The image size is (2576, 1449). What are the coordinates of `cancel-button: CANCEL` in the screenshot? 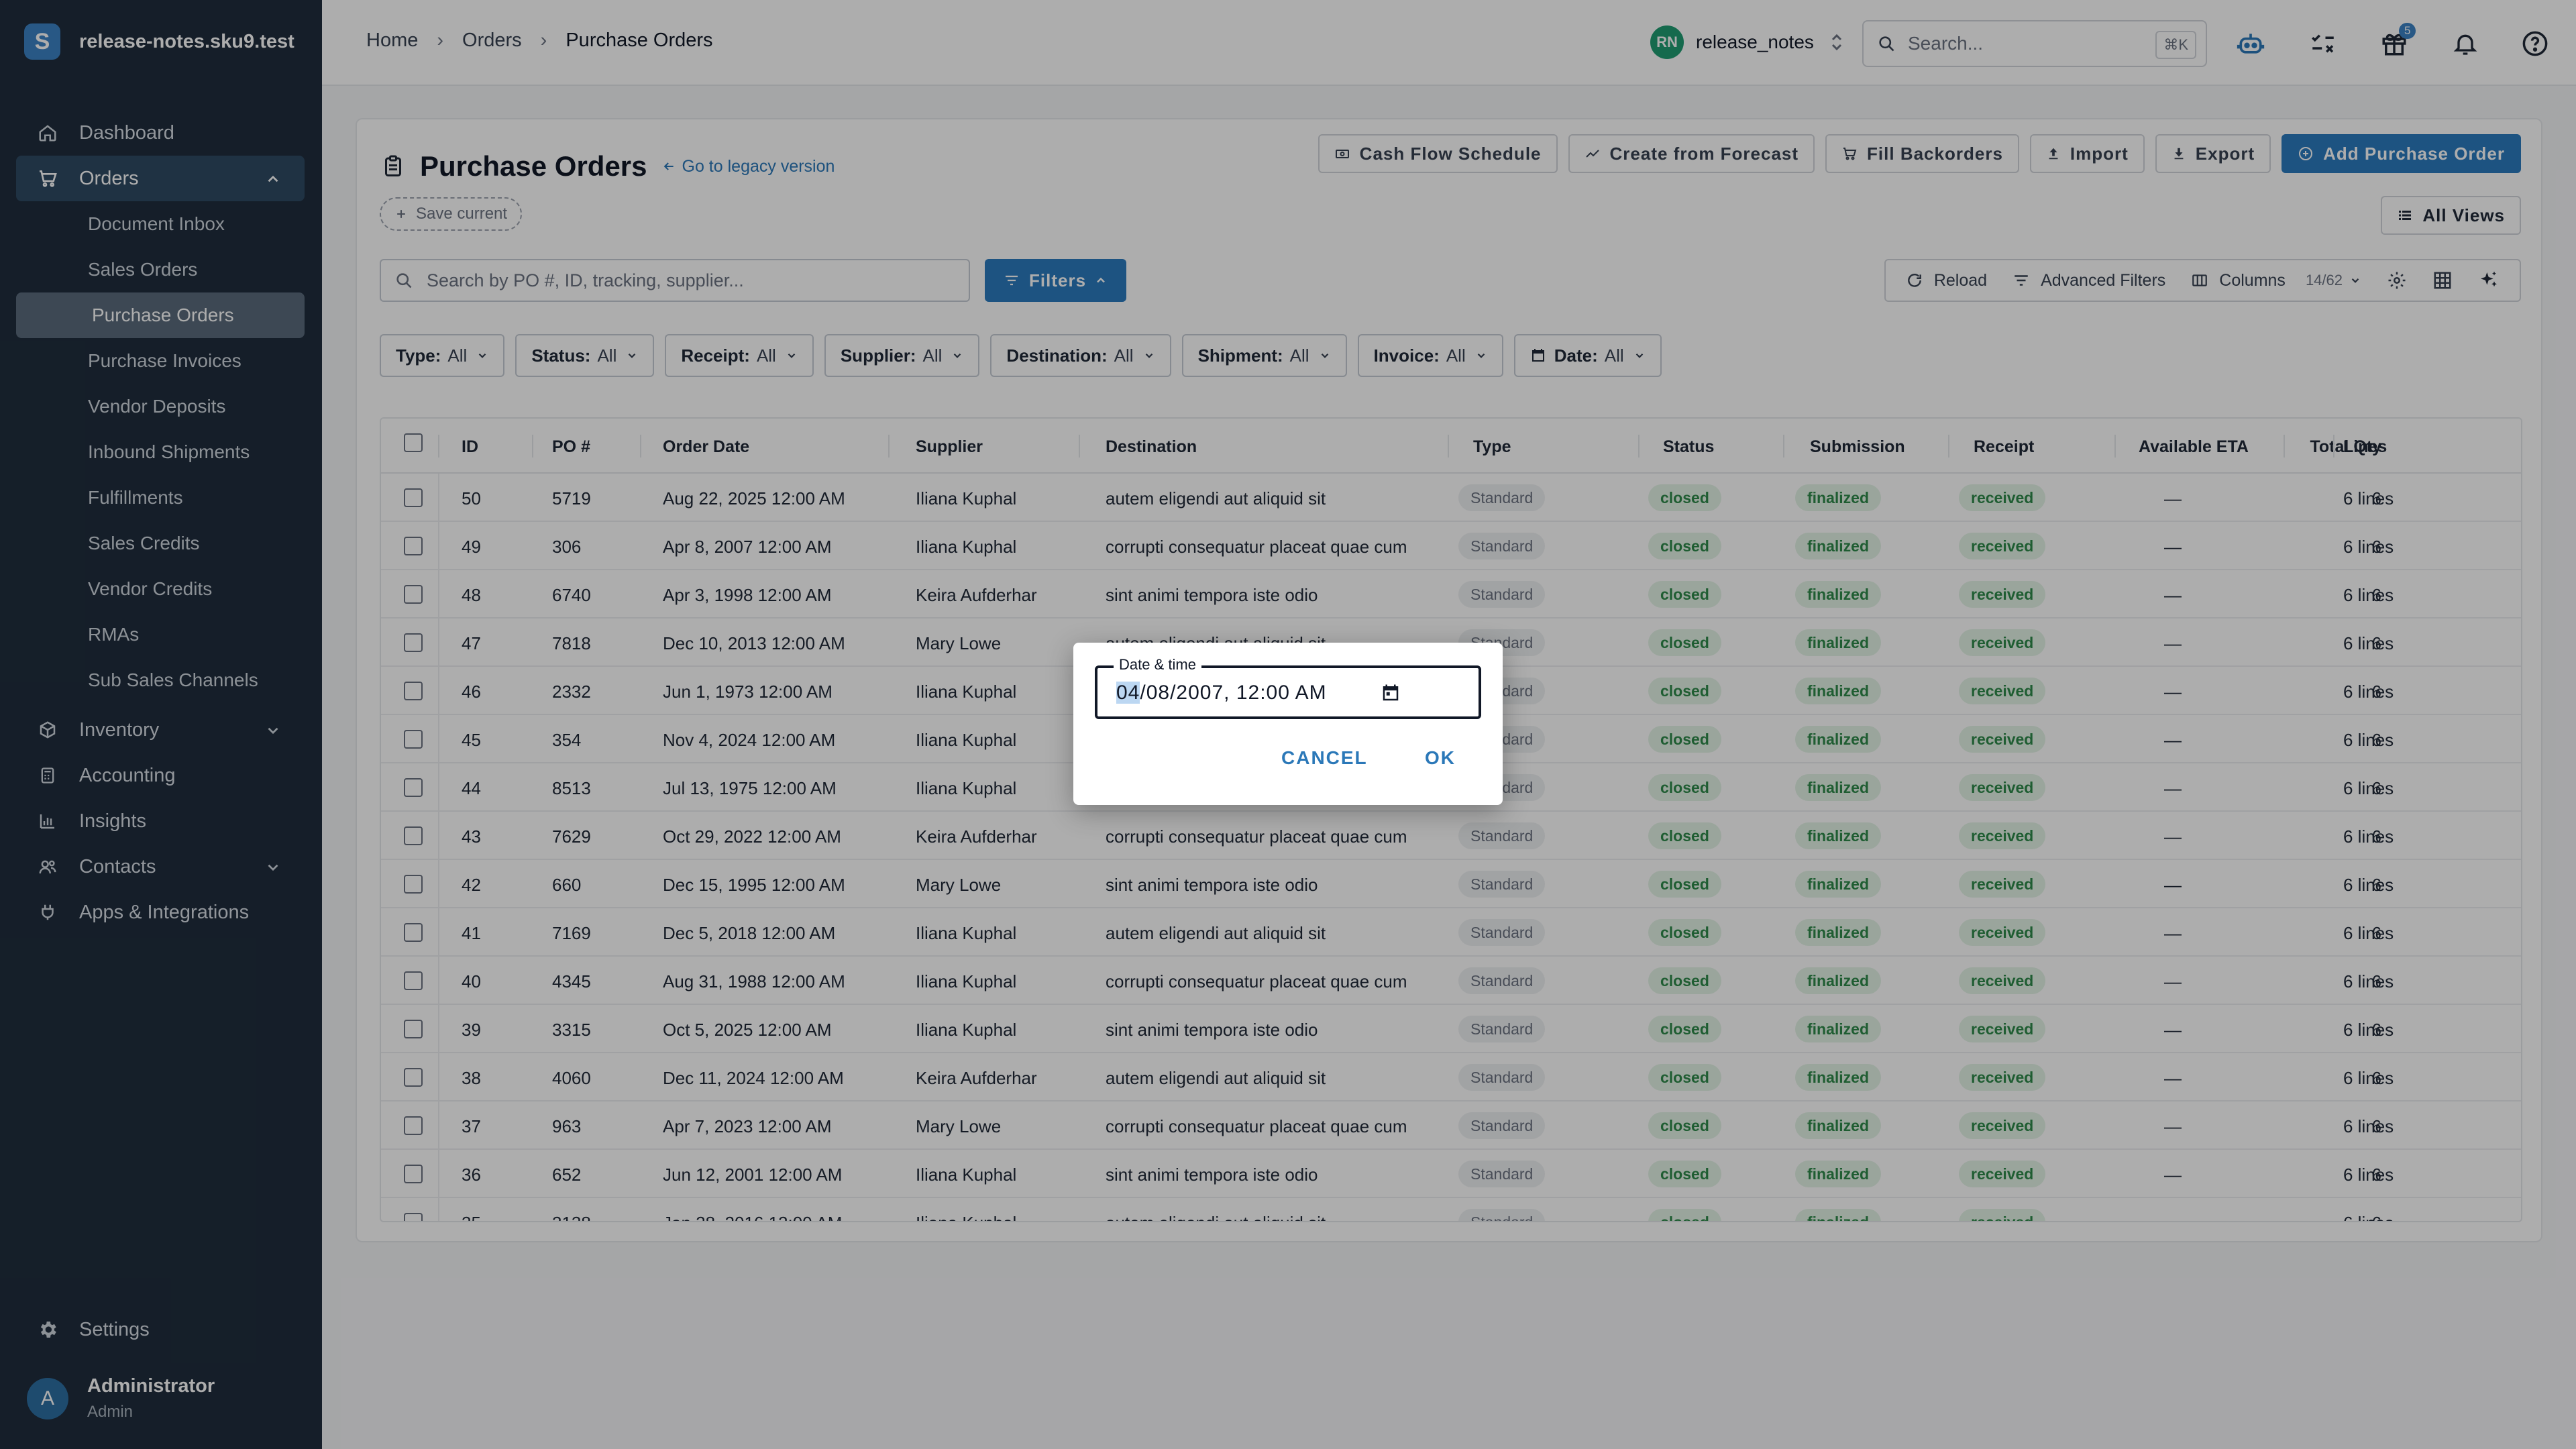 It's located at (1324, 758).